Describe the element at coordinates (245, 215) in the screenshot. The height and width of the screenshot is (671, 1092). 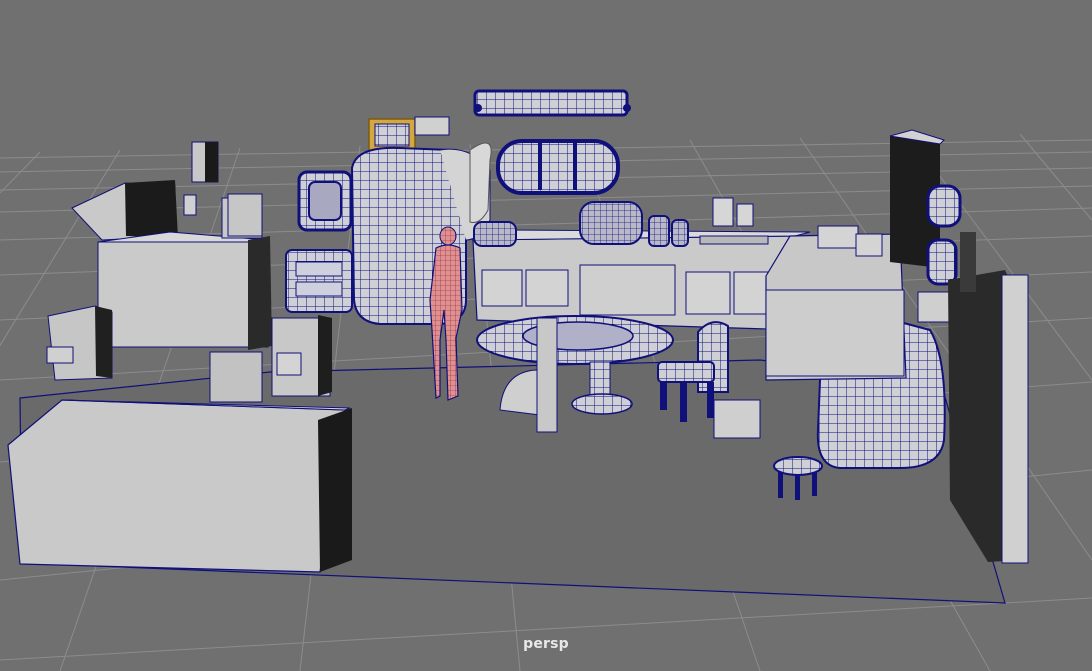
I see `small-crate` at that location.